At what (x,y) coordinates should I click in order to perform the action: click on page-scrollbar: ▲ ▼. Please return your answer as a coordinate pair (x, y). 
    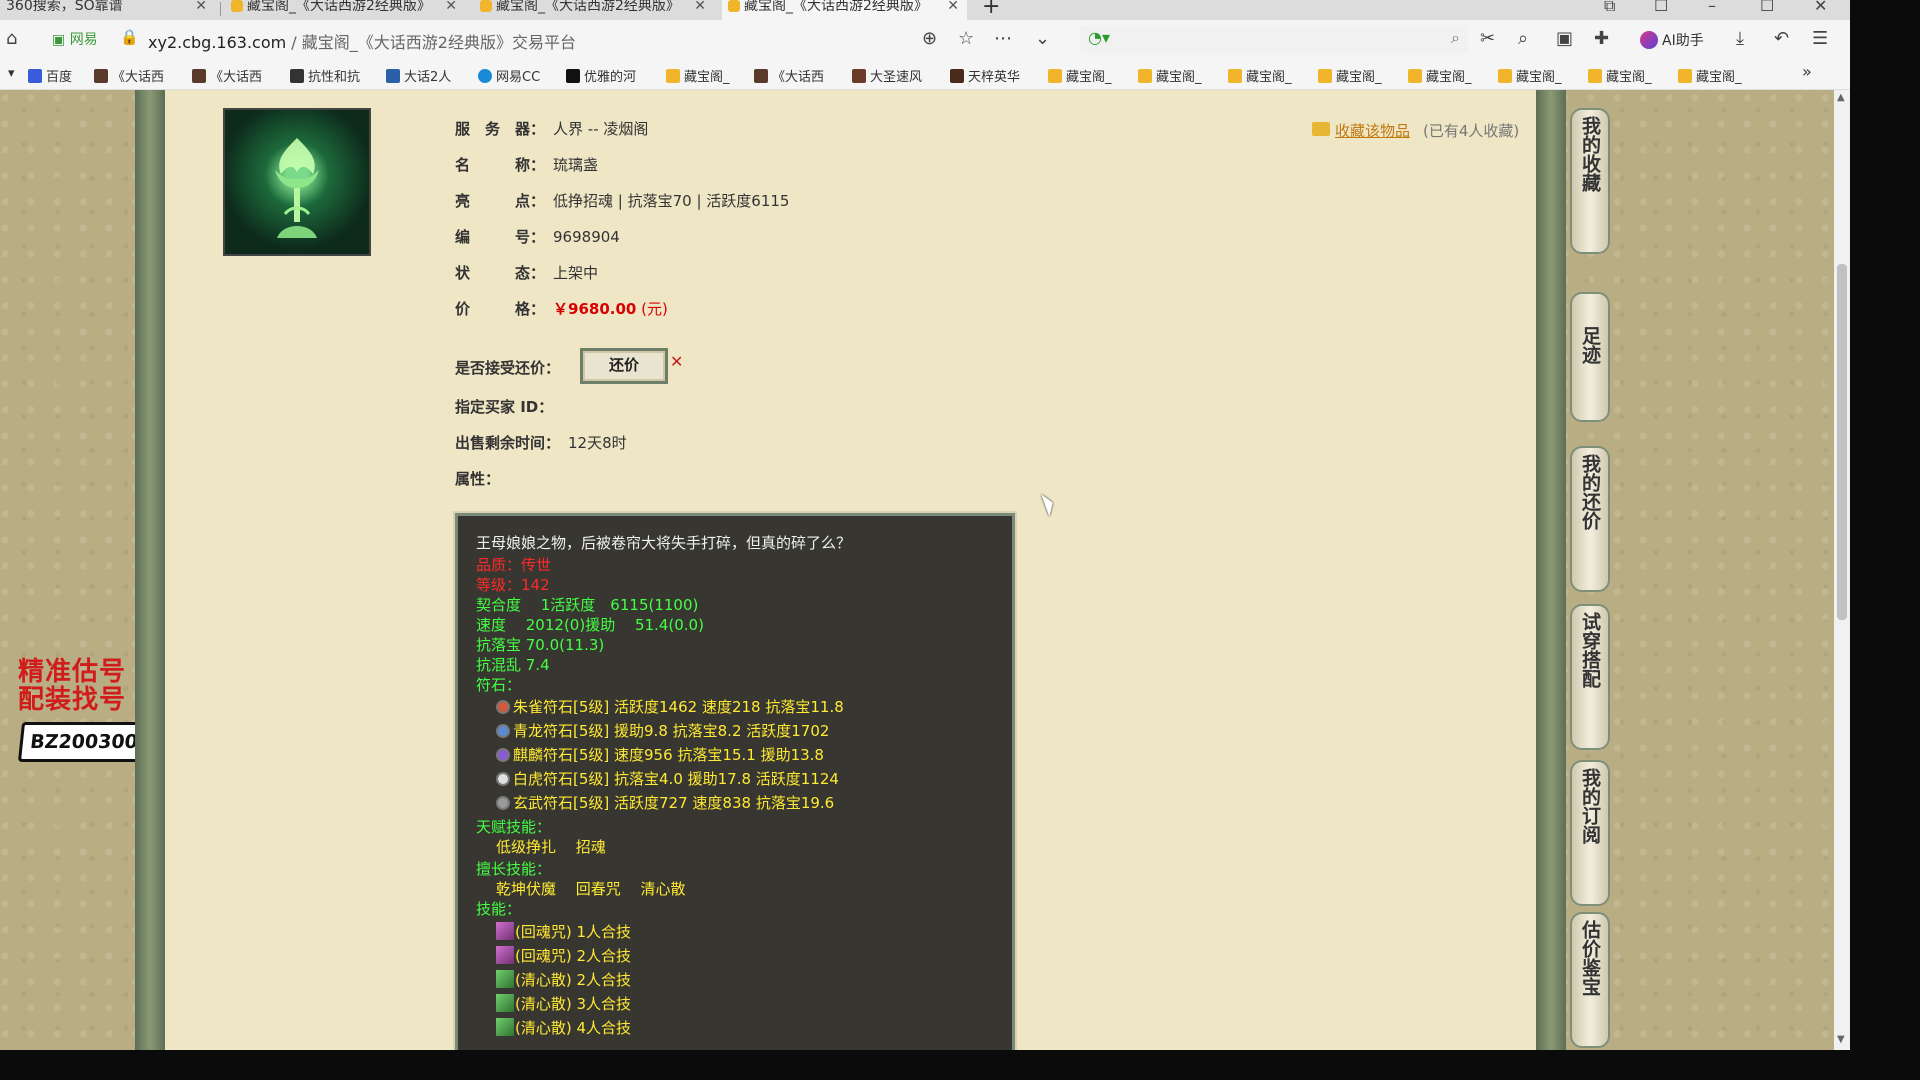
    Looking at the image, I should click on (1842, 570).